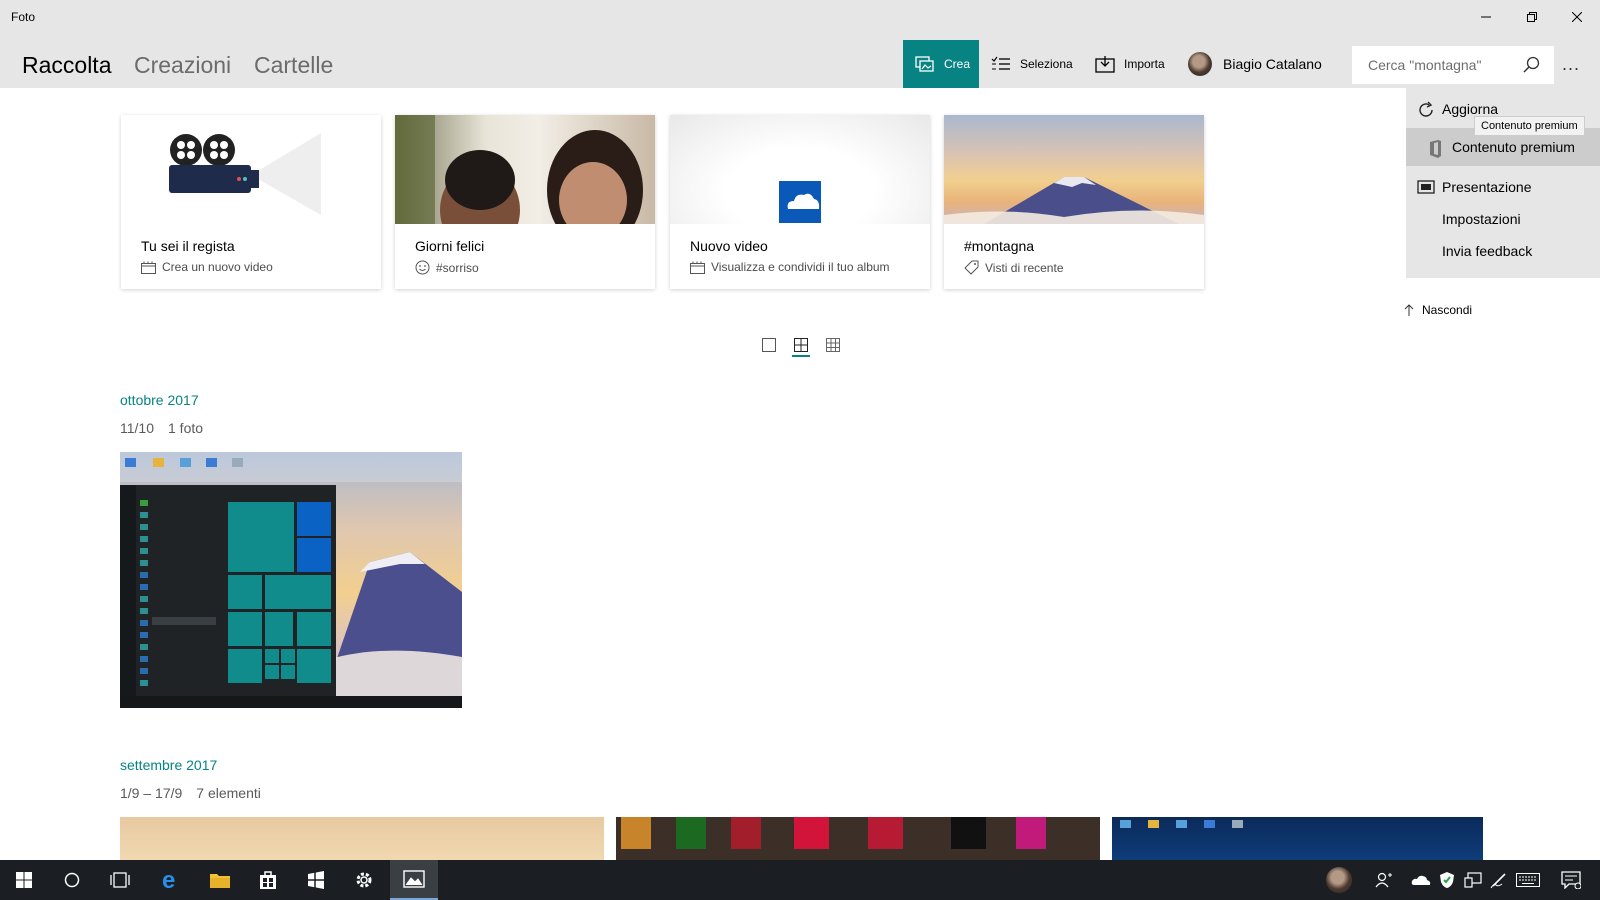 The height and width of the screenshot is (900, 1600). I want to click on section-month: settembre 2017, so click(168, 765).